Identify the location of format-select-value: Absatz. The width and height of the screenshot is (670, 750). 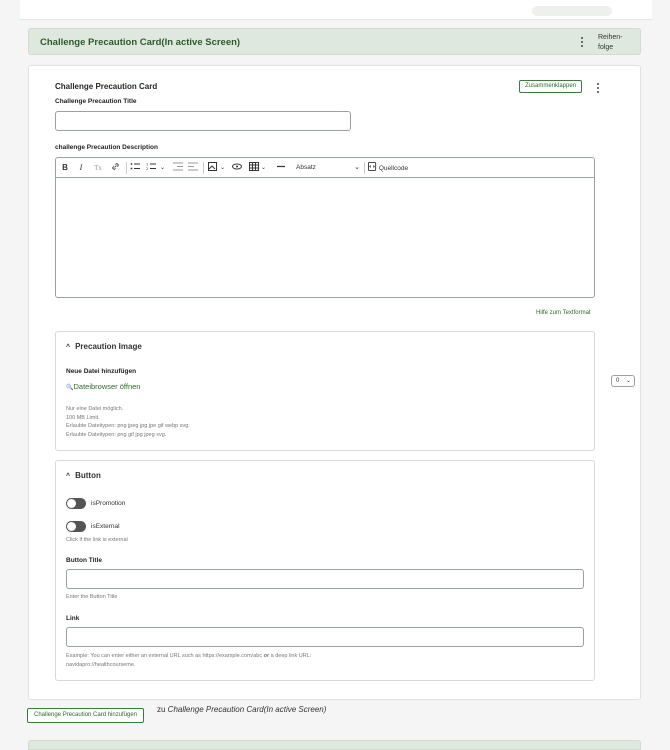
(306, 167).